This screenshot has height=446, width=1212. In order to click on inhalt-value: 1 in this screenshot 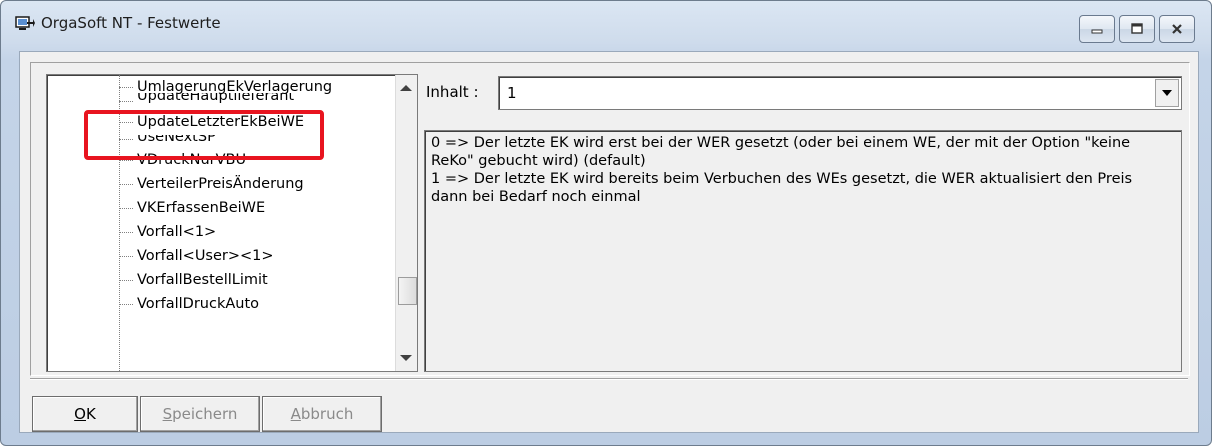, I will do `click(512, 93)`.